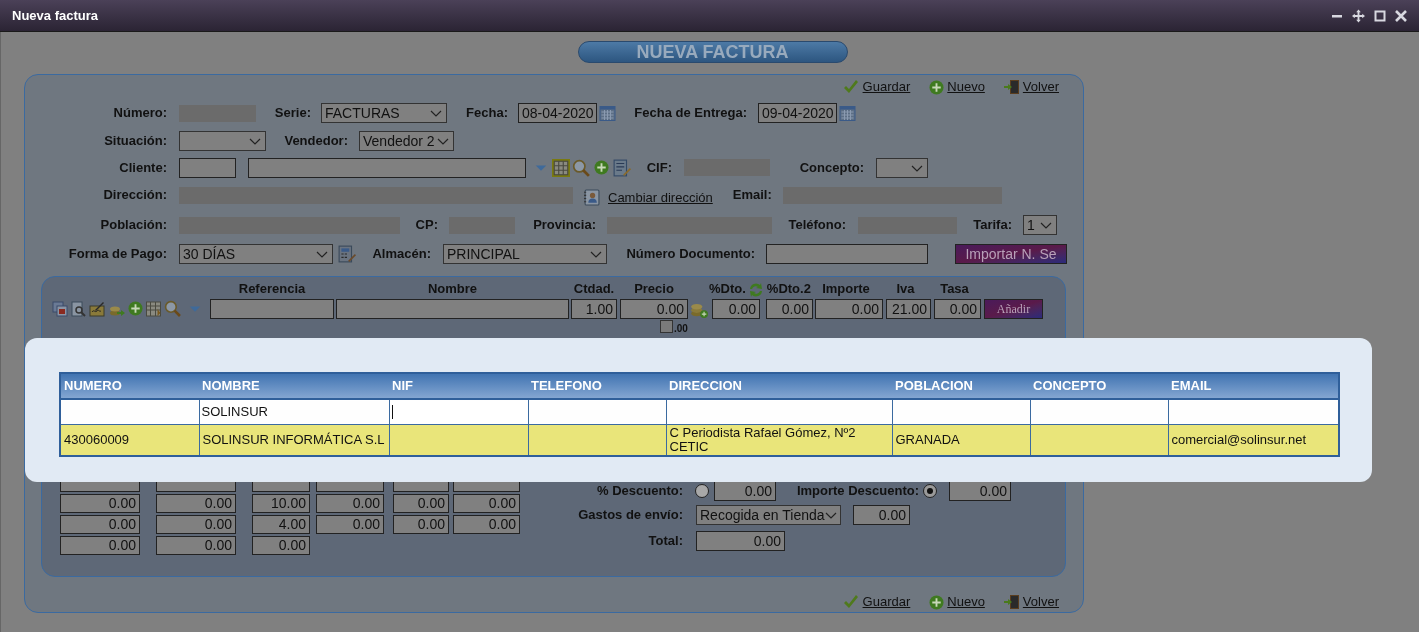  What do you see at coordinates (699, 440) in the screenshot?
I see `result-row: 430060009 SOLINSUR INFORMÁTICA S.L C Periodista Rafael Gómez, Nº2 CETIC GRANADA comercial@solinsur.net` at bounding box center [699, 440].